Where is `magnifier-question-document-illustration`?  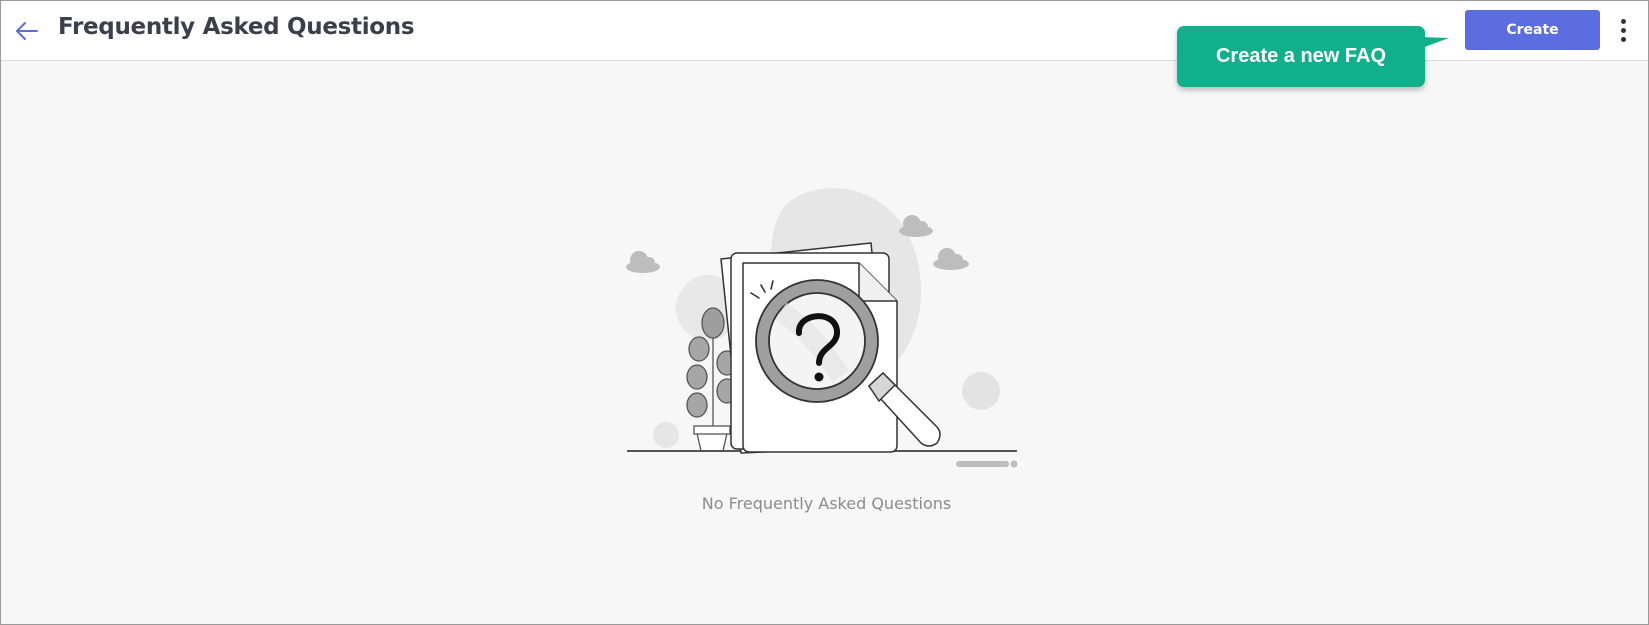
magnifier-question-document-illustration is located at coordinates (822, 328).